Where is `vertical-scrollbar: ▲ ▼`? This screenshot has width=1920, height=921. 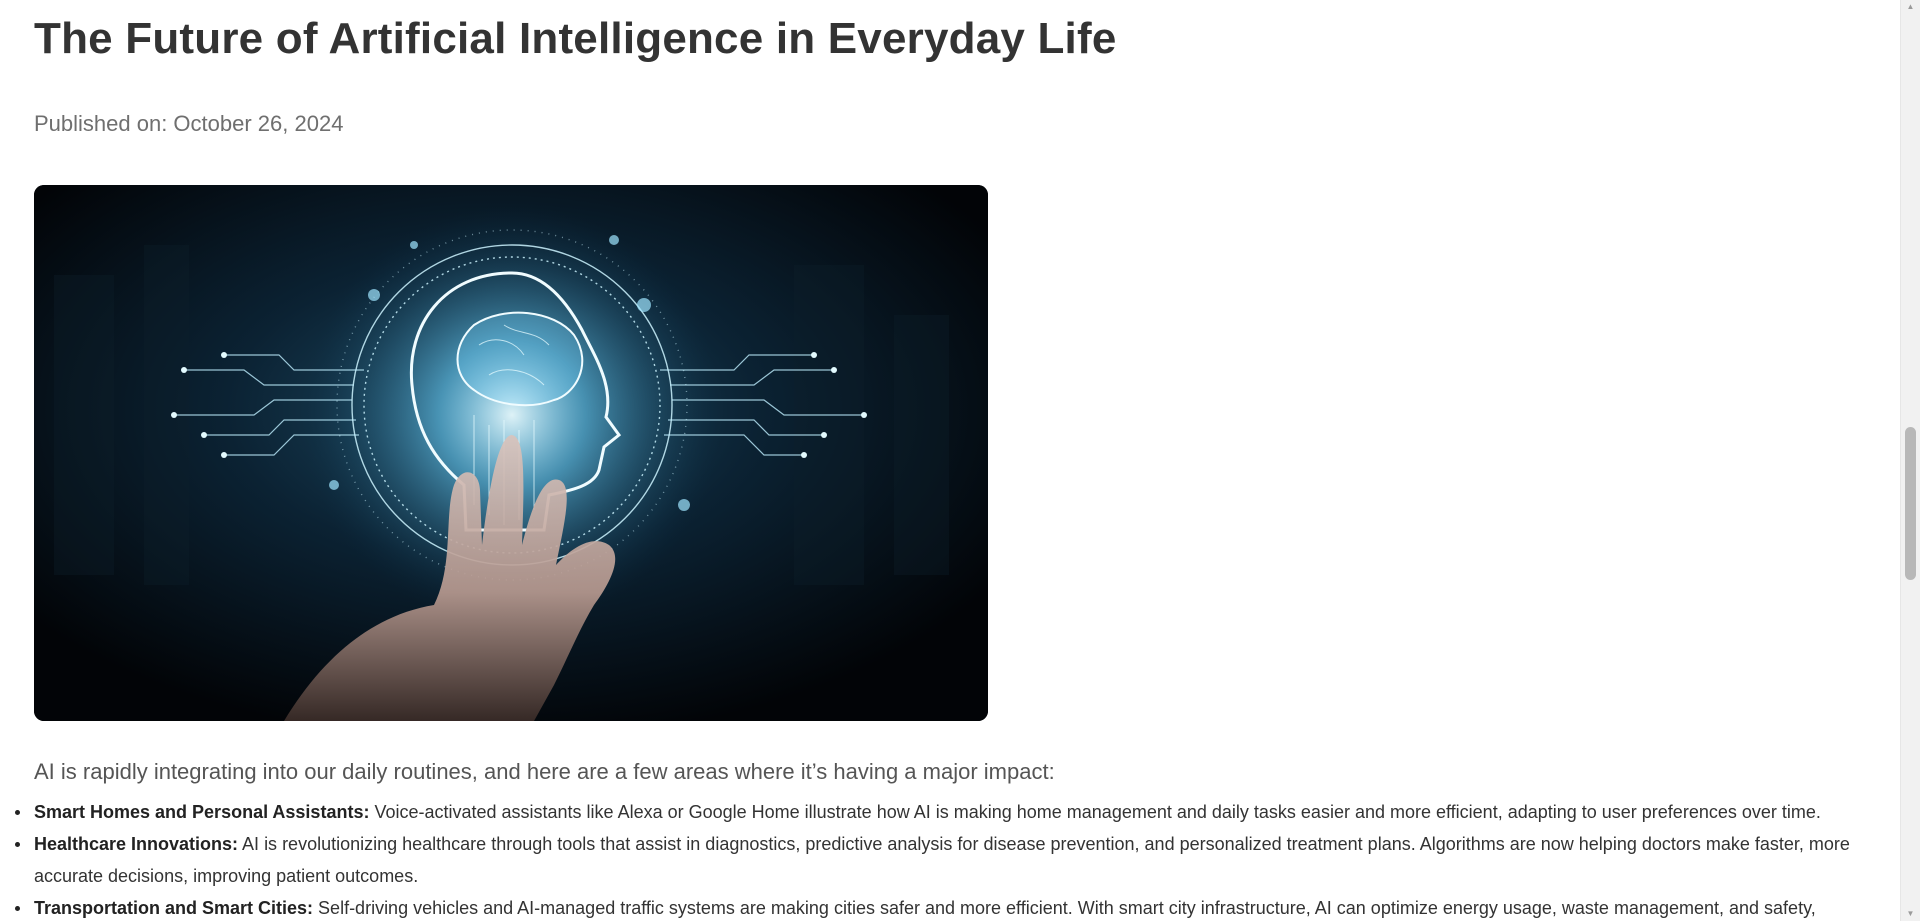
vertical-scrollbar: ▲ ▼ is located at coordinates (1910, 460).